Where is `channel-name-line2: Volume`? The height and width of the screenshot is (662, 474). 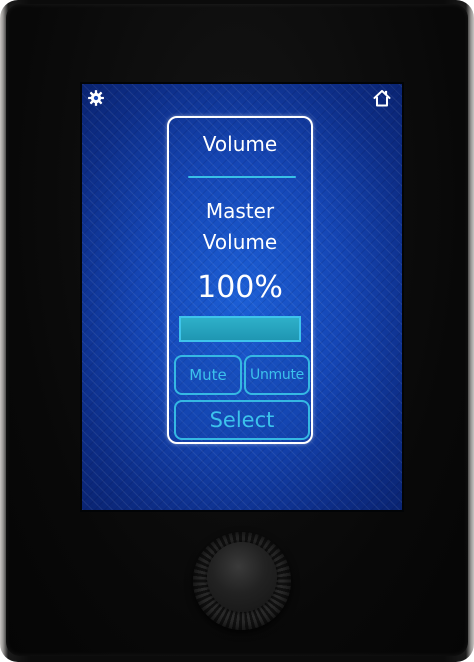
channel-name-line2: Volume is located at coordinates (240, 242).